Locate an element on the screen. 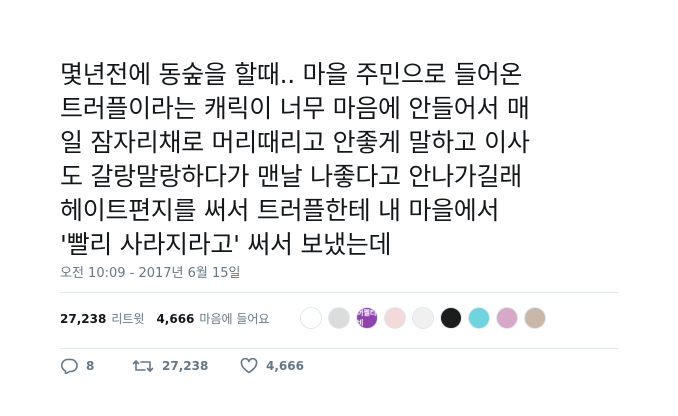 The image size is (678, 416). retweet-count: 27,238 is located at coordinates (185, 366).